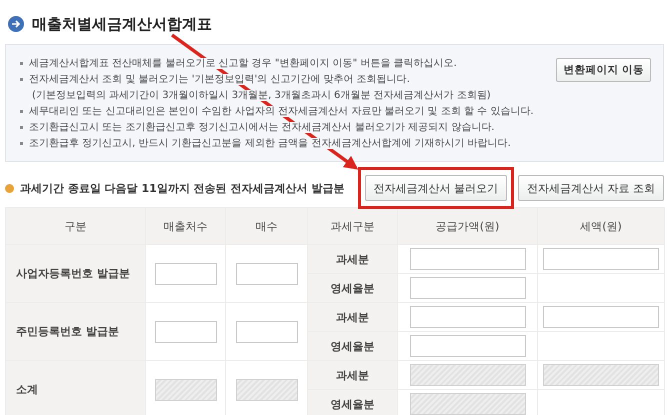 The image size is (669, 415). Describe the element at coordinates (122, 24) in the screenshot. I see `page-title: 매출처별세금계산서합계표` at that location.